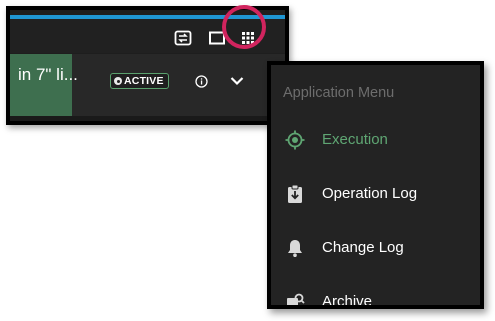 This screenshot has height=321, width=495. What do you see at coordinates (375, 293) in the screenshot?
I see `menu-item-archive: Archive` at bounding box center [375, 293].